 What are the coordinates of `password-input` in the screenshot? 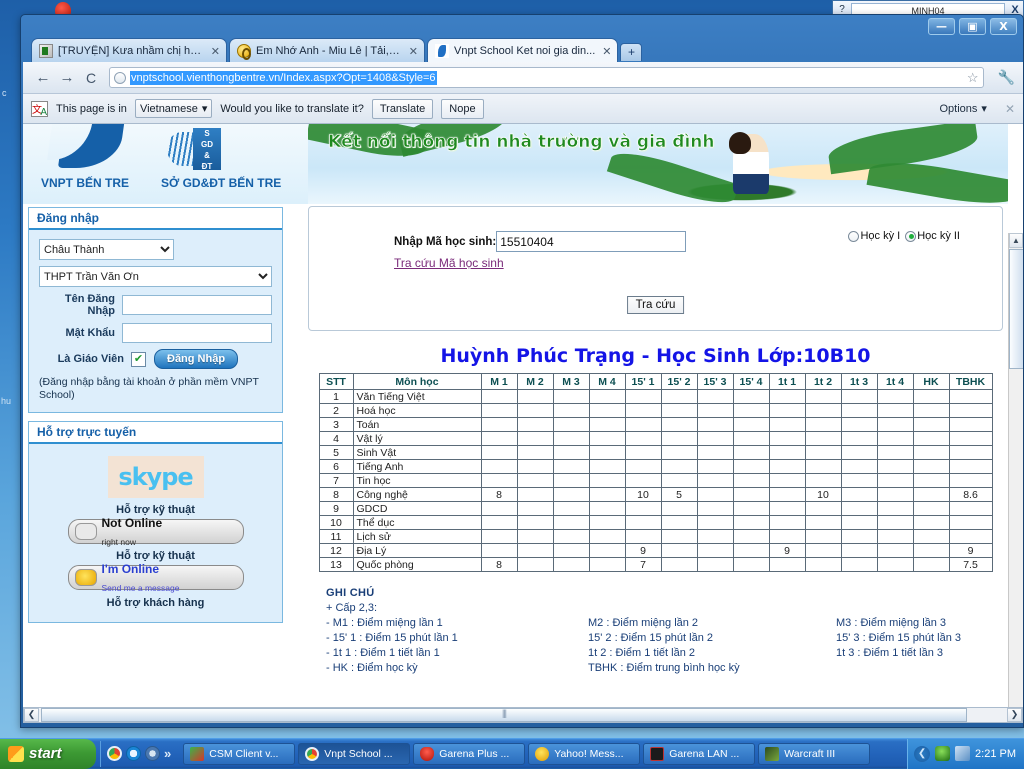 It's located at (197, 333).